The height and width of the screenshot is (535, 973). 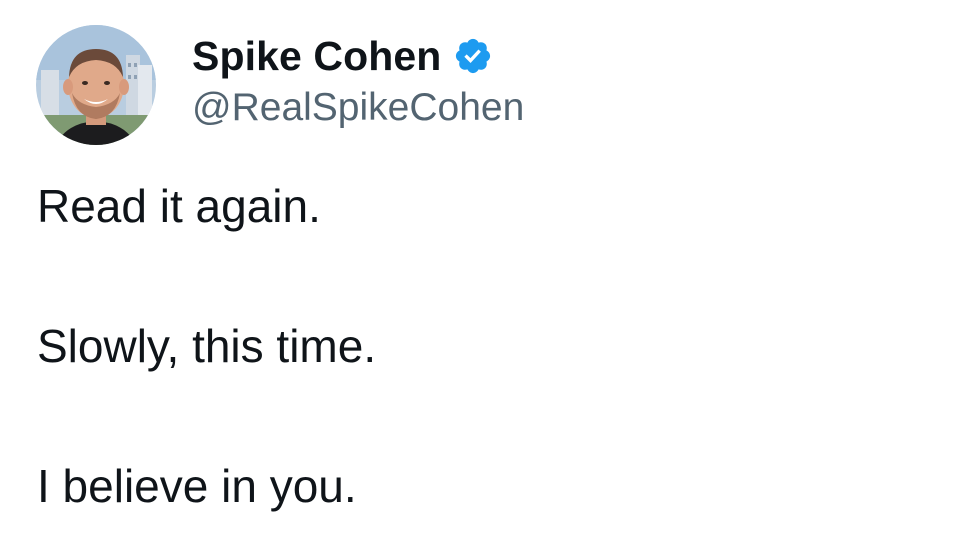 I want to click on author-display-name: Spike Cohen, so click(x=316, y=56).